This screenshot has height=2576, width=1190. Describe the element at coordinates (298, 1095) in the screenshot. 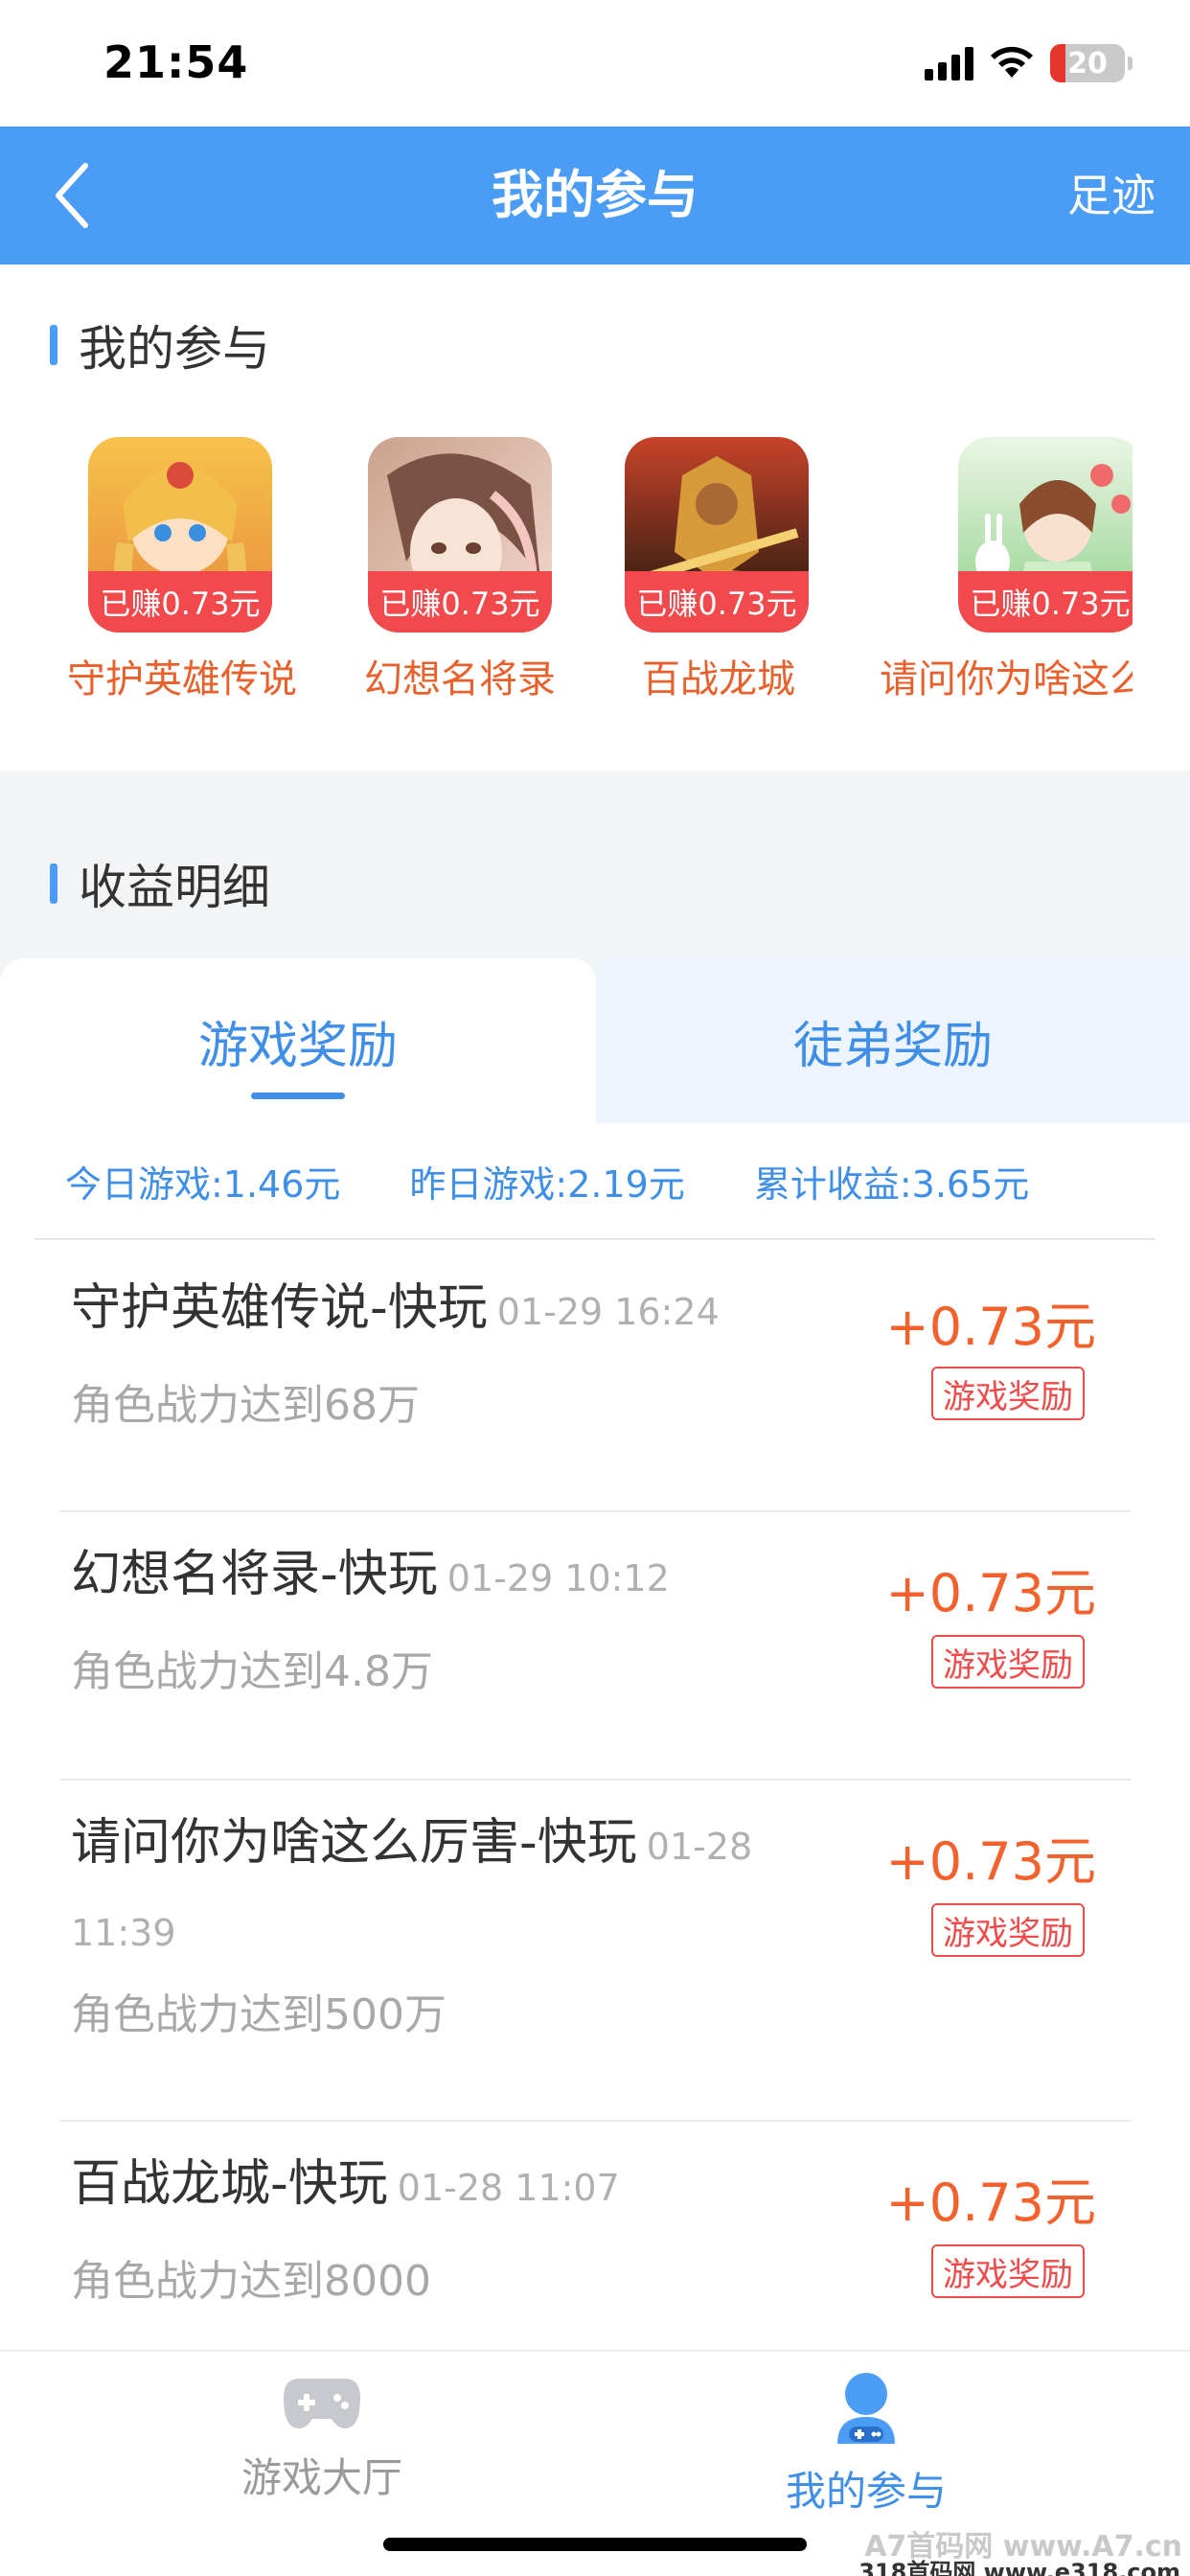

I see `active-tab-indicator` at that location.